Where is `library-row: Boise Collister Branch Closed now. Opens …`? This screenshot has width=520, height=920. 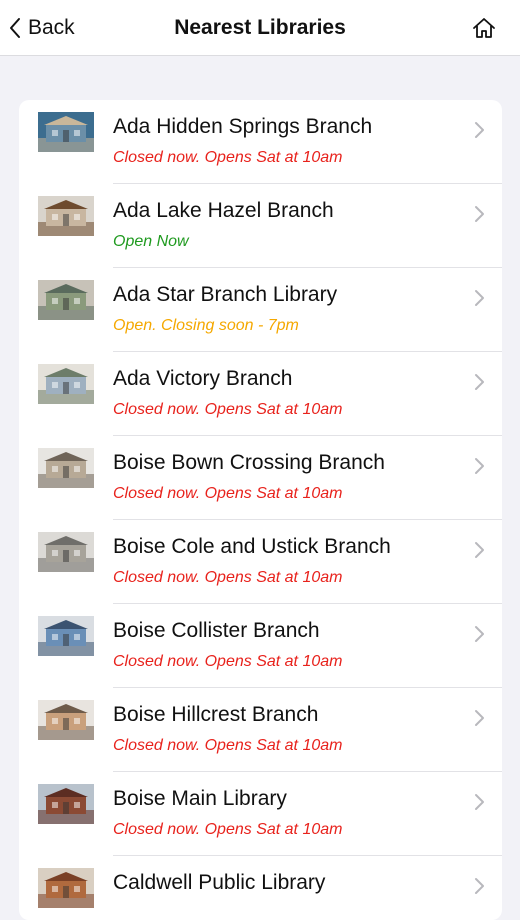
library-row: Boise Collister Branch Closed now. Opens … is located at coordinates (260, 646).